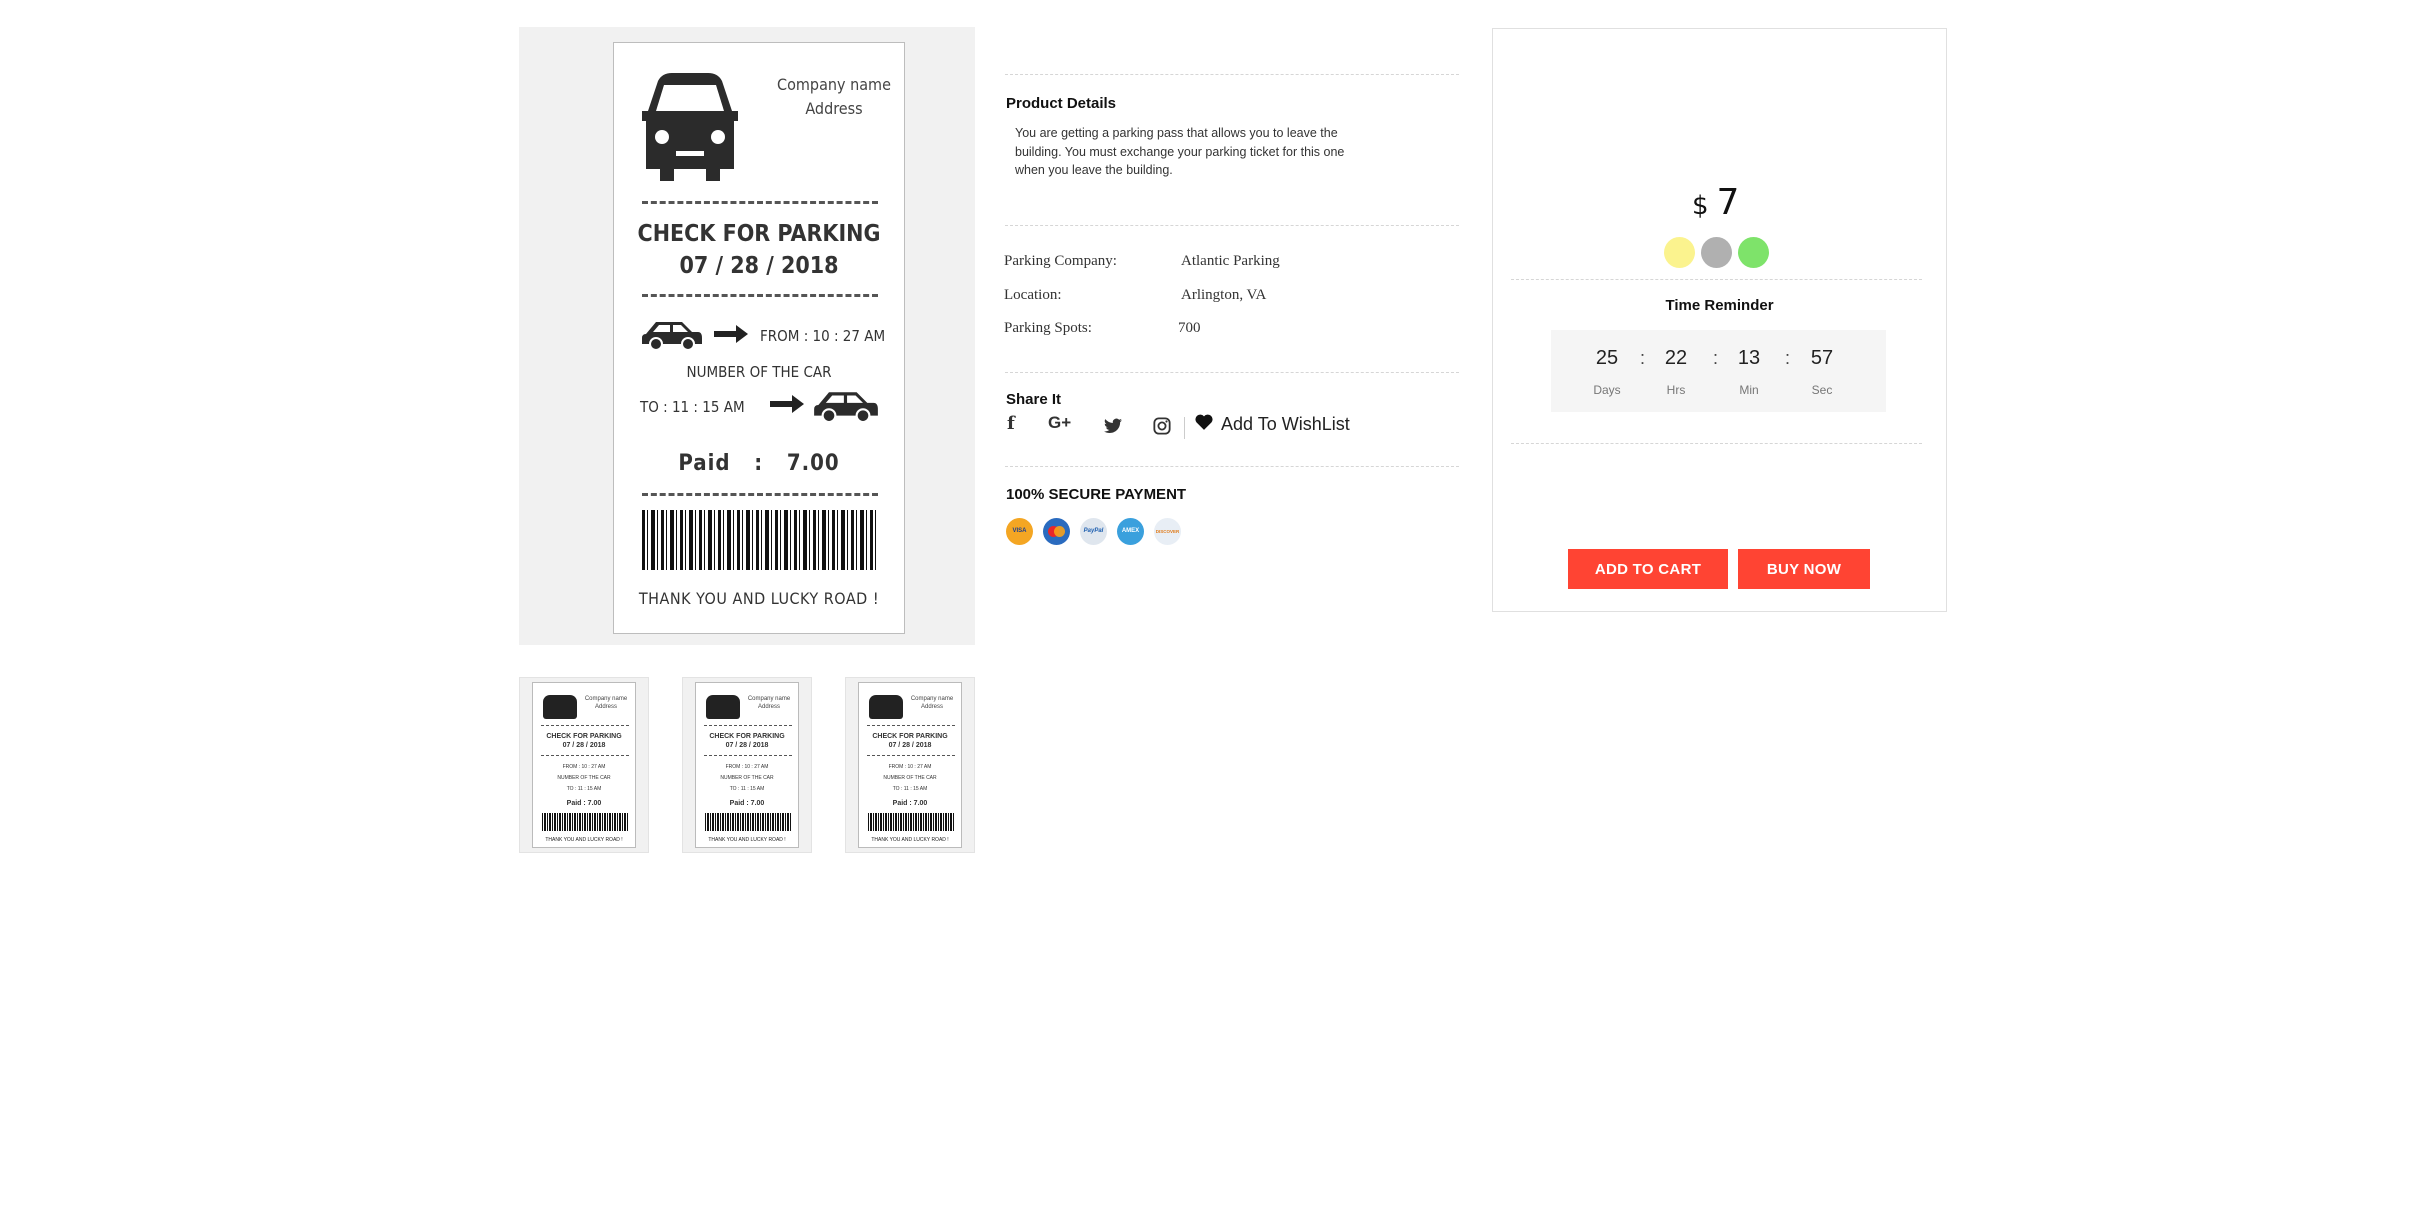 This screenshot has height=1224, width=2409. I want to click on spec-label-location: Location:, so click(1033, 295).